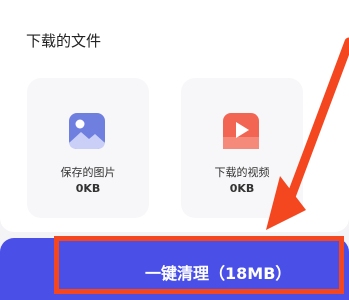 This screenshot has height=300, width=349. Describe the element at coordinates (87, 131) in the screenshot. I see `image-icon` at that location.